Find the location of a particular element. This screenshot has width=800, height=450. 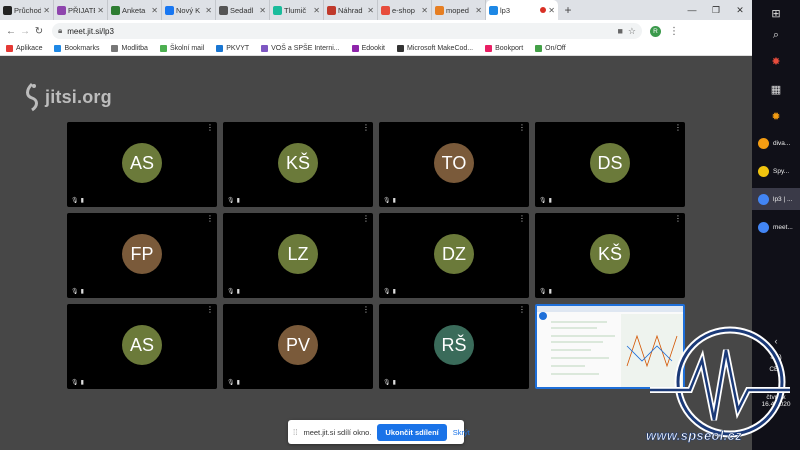

browser-tab: Náhrad ✕ is located at coordinates (351, 10).